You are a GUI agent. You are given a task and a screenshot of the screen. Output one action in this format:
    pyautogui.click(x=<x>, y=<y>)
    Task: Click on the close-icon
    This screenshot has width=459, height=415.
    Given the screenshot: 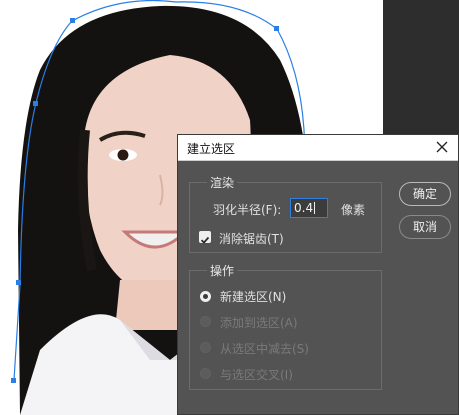 What is the action you would take?
    pyautogui.click(x=442, y=147)
    